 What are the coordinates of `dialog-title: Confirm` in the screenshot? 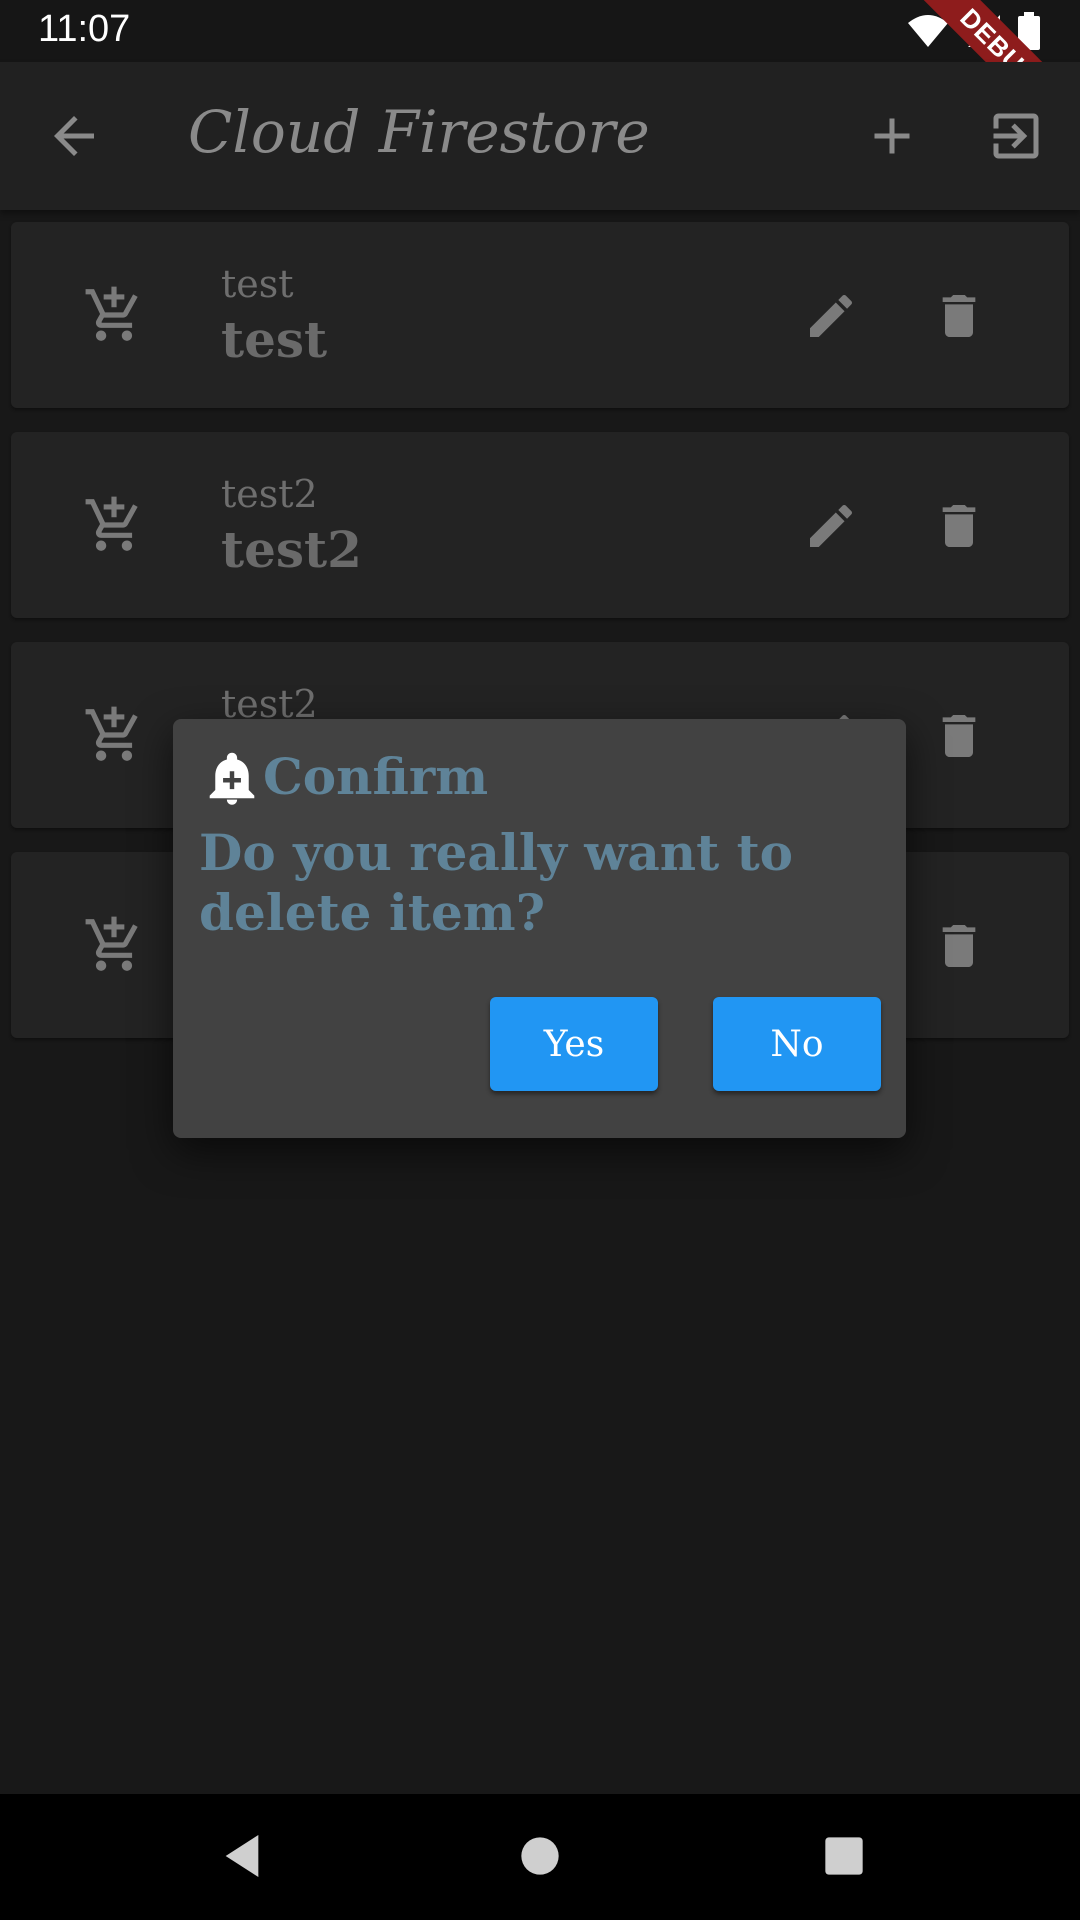 It's located at (376, 776).